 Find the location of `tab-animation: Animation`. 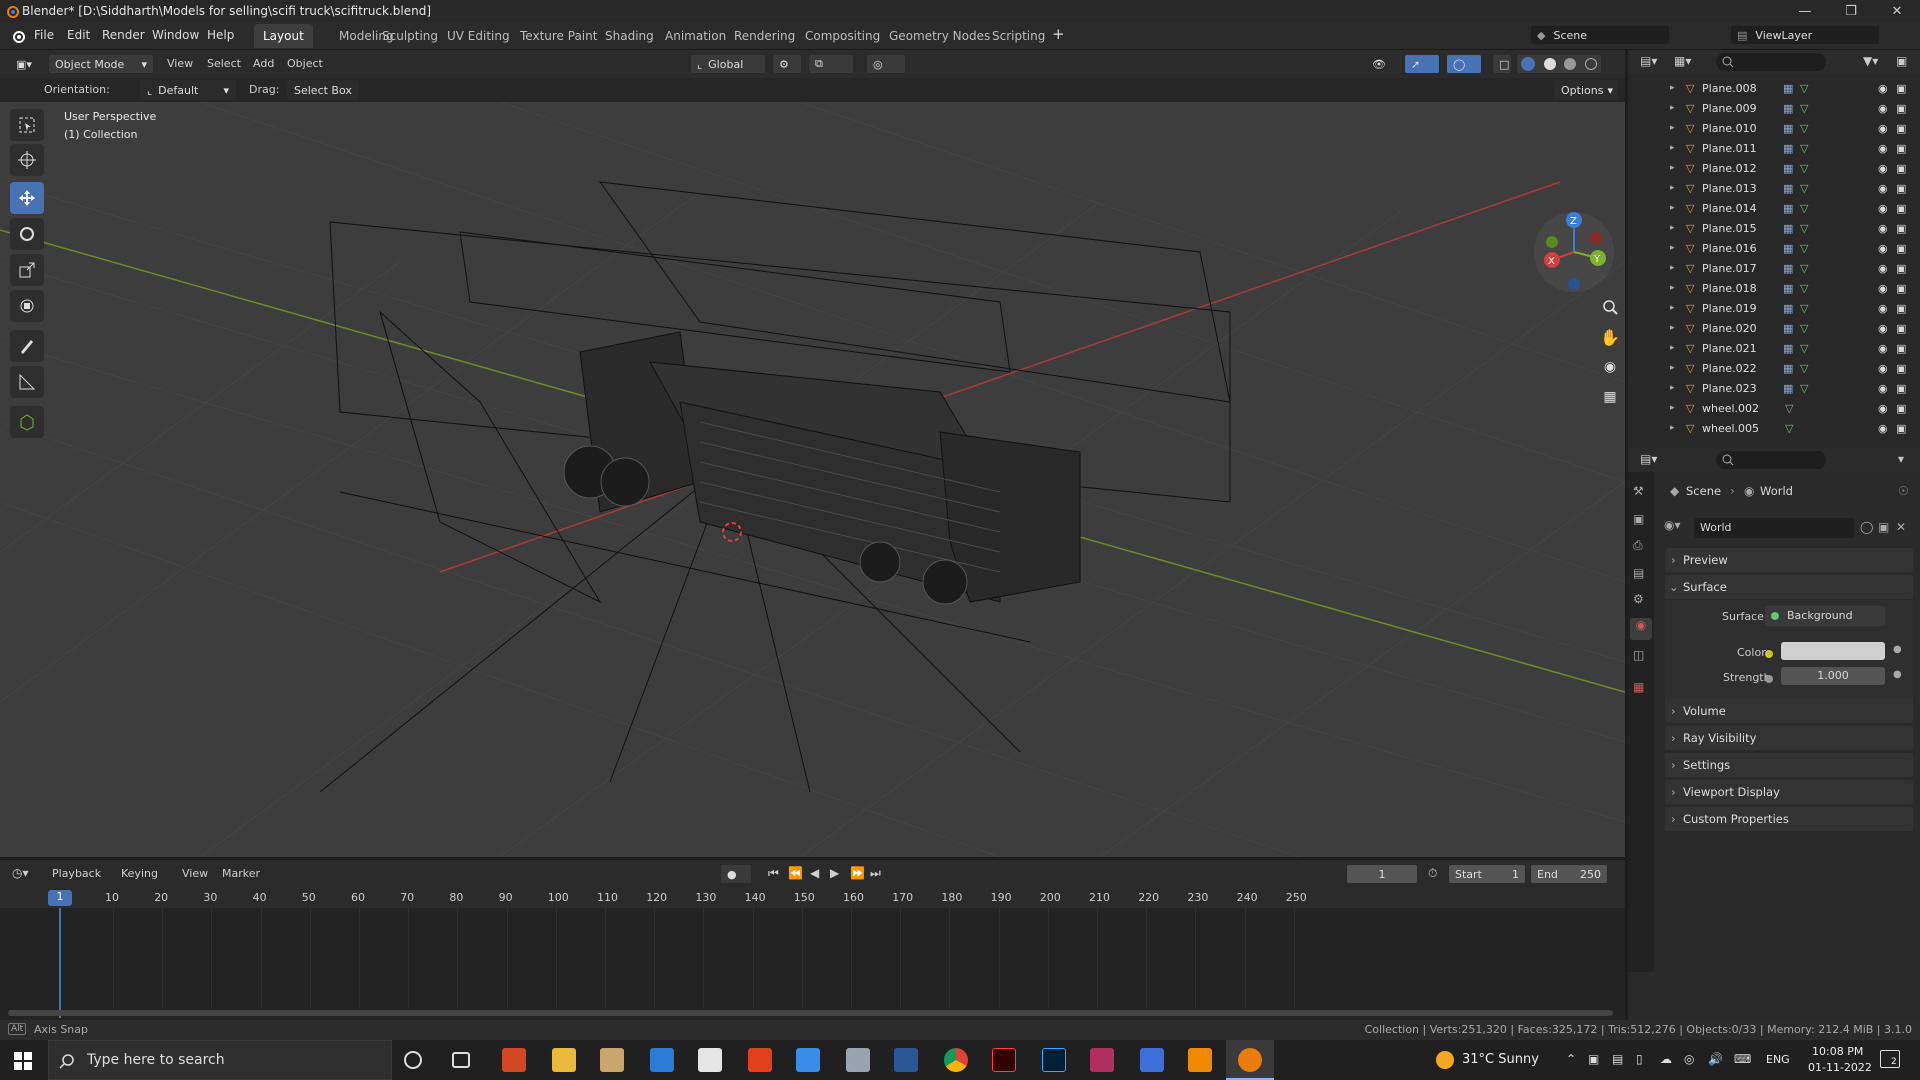

tab-animation: Animation is located at coordinates (695, 36).